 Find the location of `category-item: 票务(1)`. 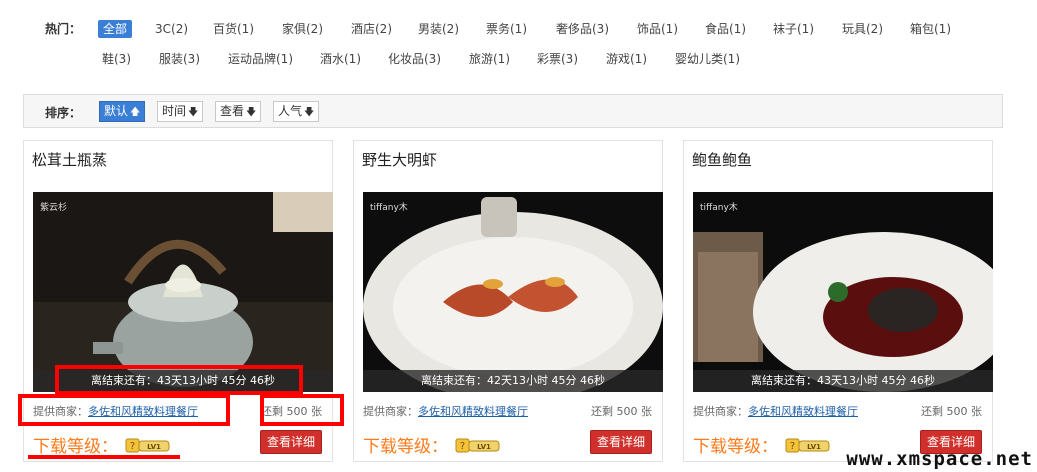

category-item: 票务(1) is located at coordinates (506, 29).